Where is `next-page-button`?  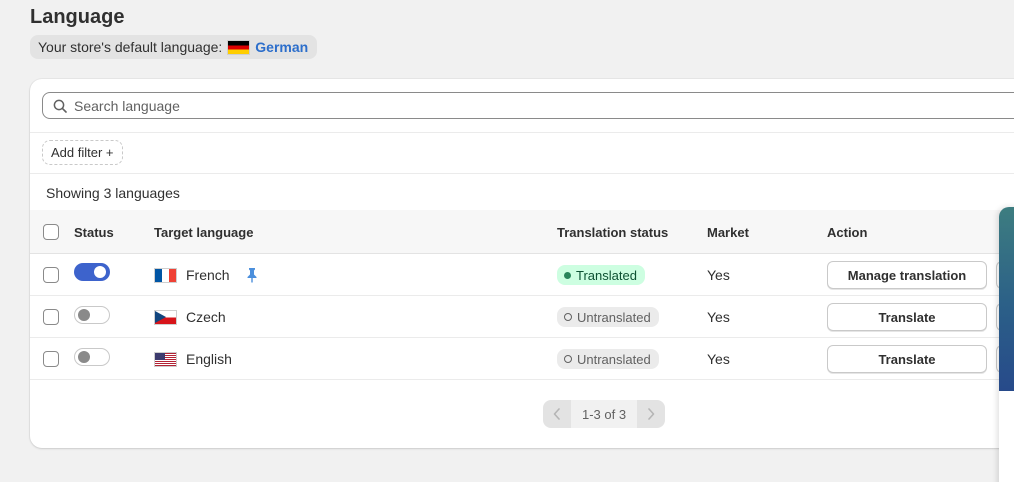
next-page-button is located at coordinates (651, 414).